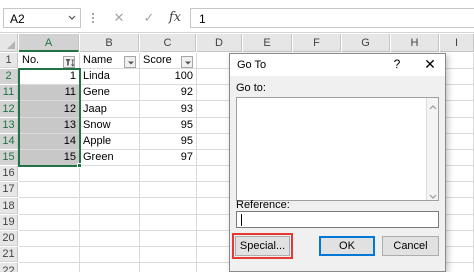 The height and width of the screenshot is (272, 474). I want to click on cell-header-no: No., so click(49, 61).